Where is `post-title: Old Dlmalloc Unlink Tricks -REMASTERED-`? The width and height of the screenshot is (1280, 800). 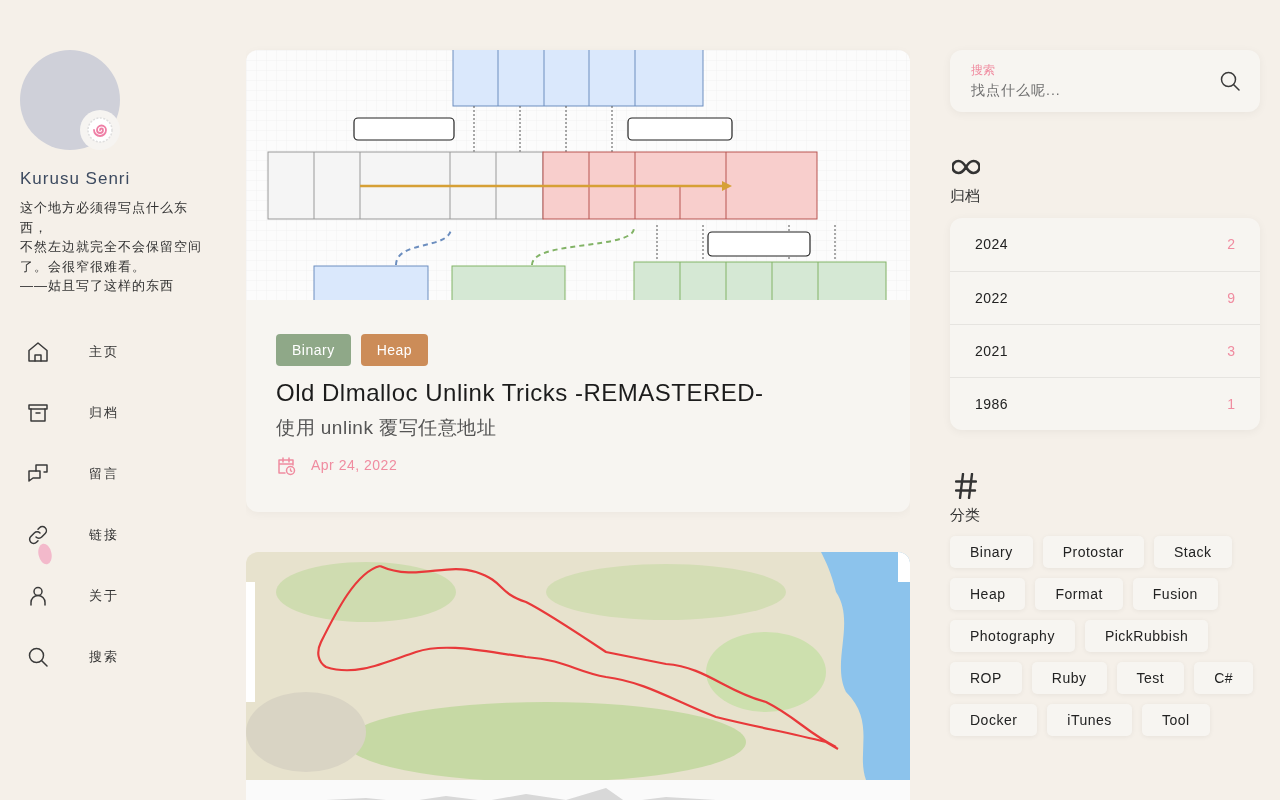
post-title: Old Dlmalloc Unlink Tricks -REMASTERED- is located at coordinates (578, 393).